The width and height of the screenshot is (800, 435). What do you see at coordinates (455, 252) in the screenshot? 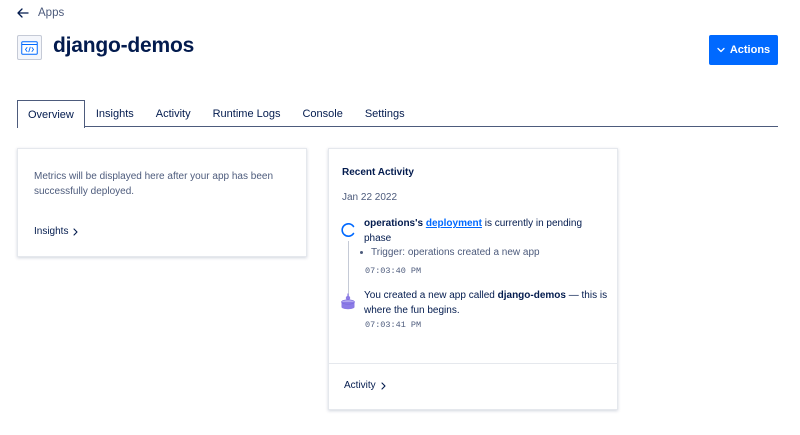
I see `event-trigger-text: Trigger: operations created a new app` at bounding box center [455, 252].